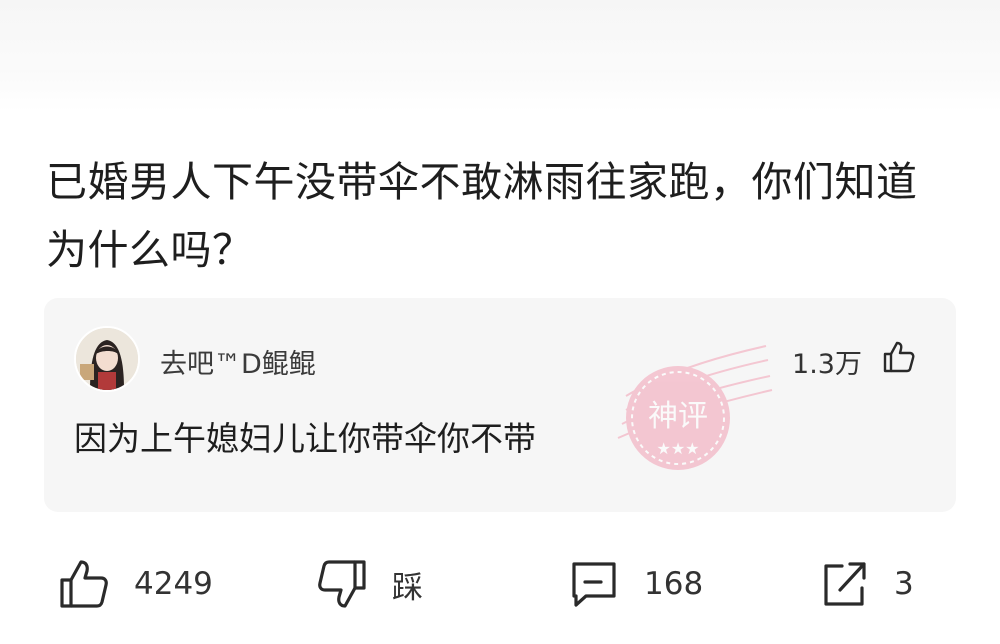  What do you see at coordinates (845, 584) in the screenshot?
I see `share-icon` at bounding box center [845, 584].